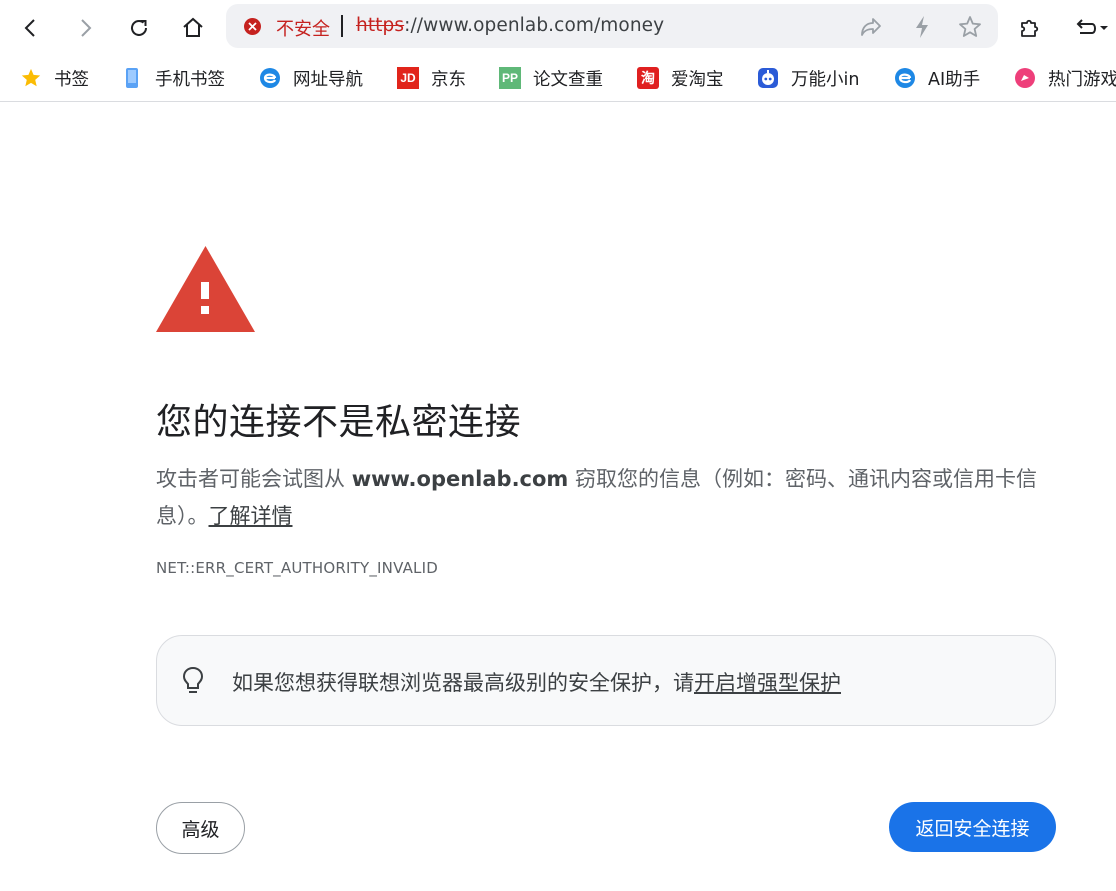  Describe the element at coordinates (1025, 78) in the screenshot. I see `game-icon` at that location.